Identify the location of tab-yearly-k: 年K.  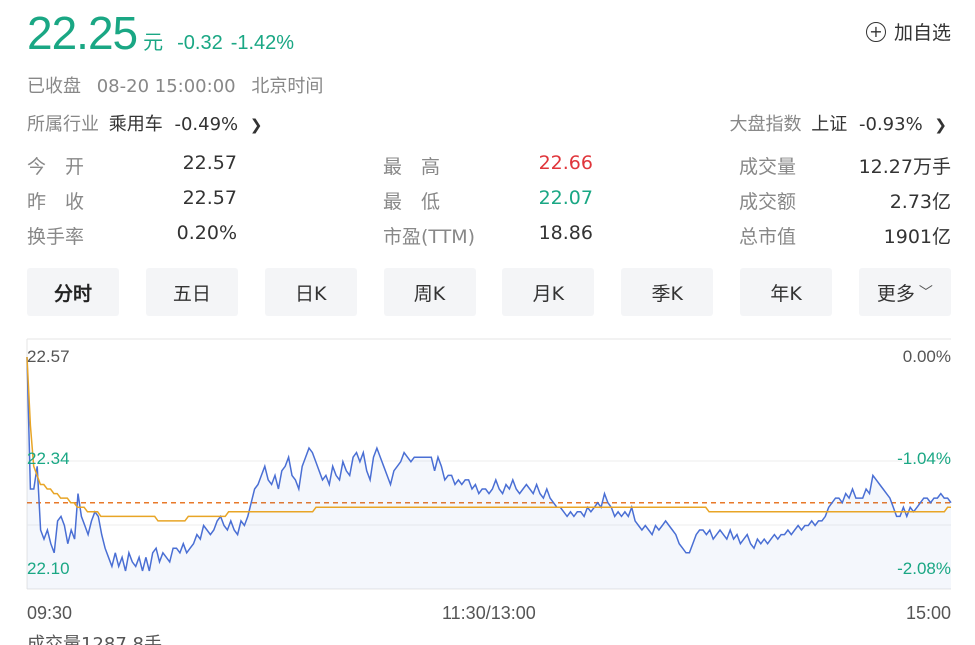
(786, 292).